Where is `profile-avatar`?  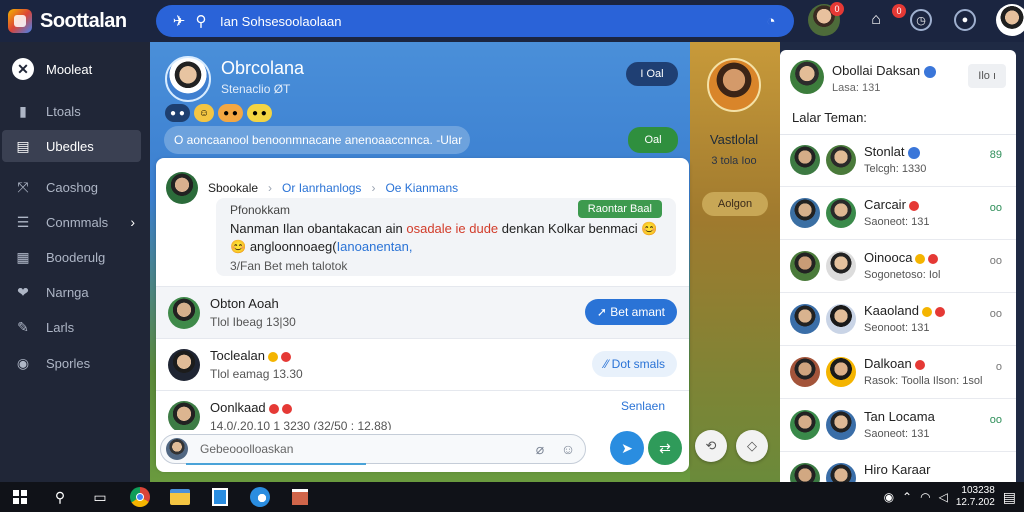
profile-avatar is located at coordinates (188, 79).